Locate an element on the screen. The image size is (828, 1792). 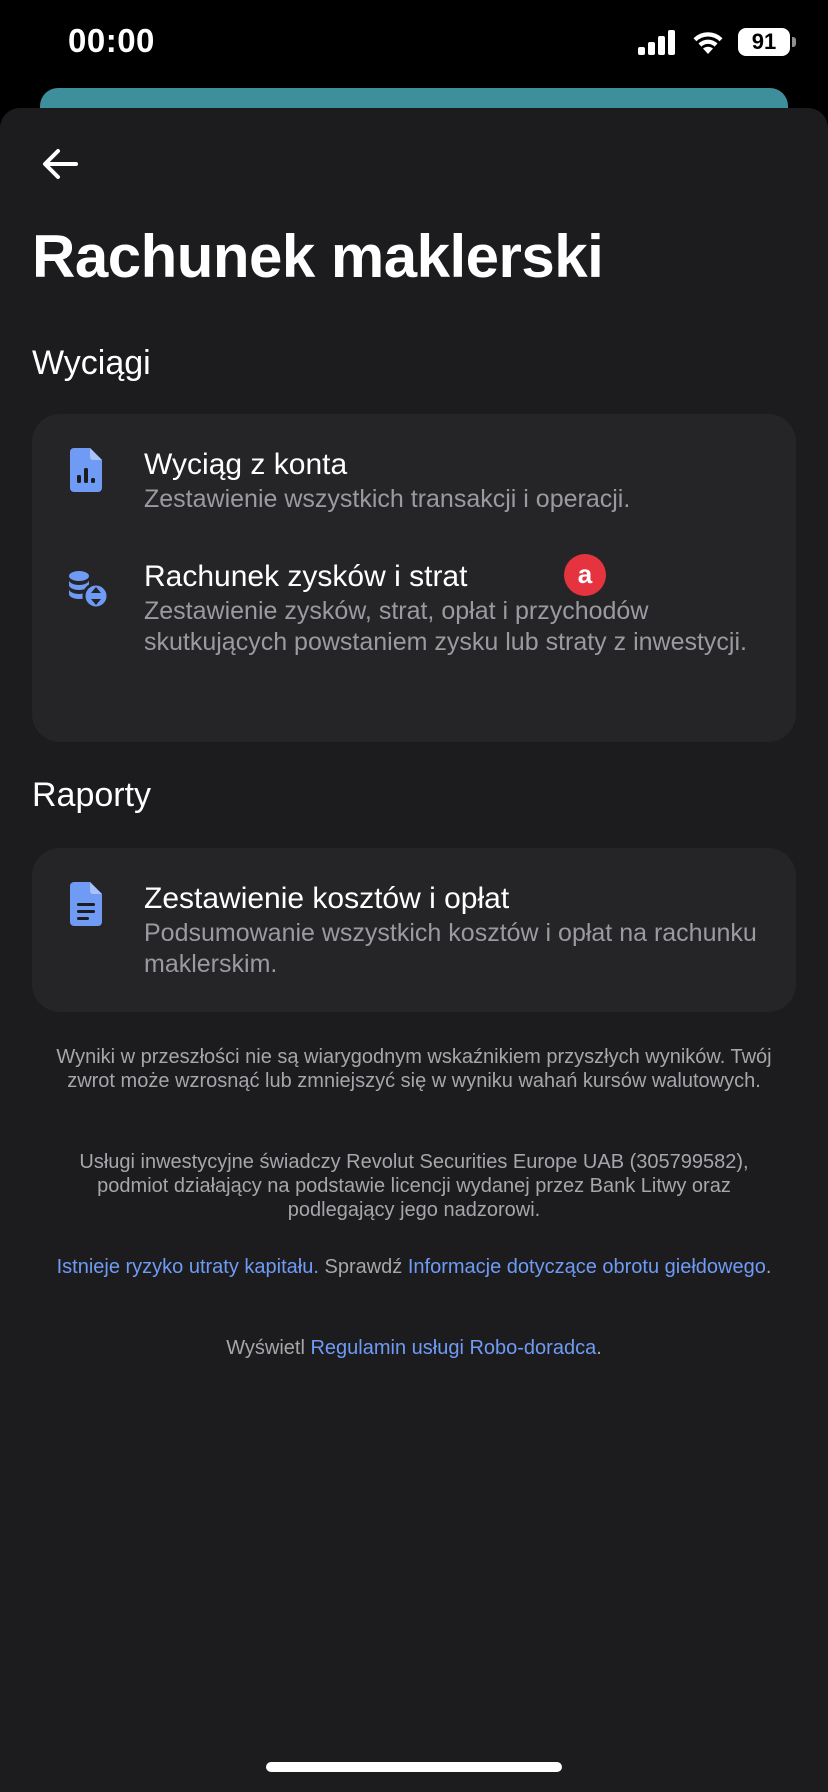
wifi-icon is located at coordinates (708, 43).